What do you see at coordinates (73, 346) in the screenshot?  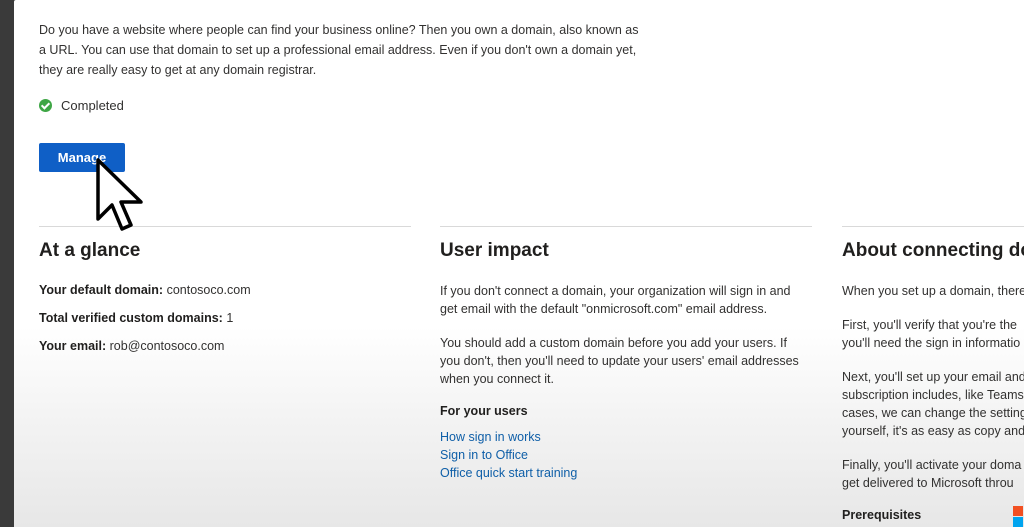 I see `email-label: Your email:` at bounding box center [73, 346].